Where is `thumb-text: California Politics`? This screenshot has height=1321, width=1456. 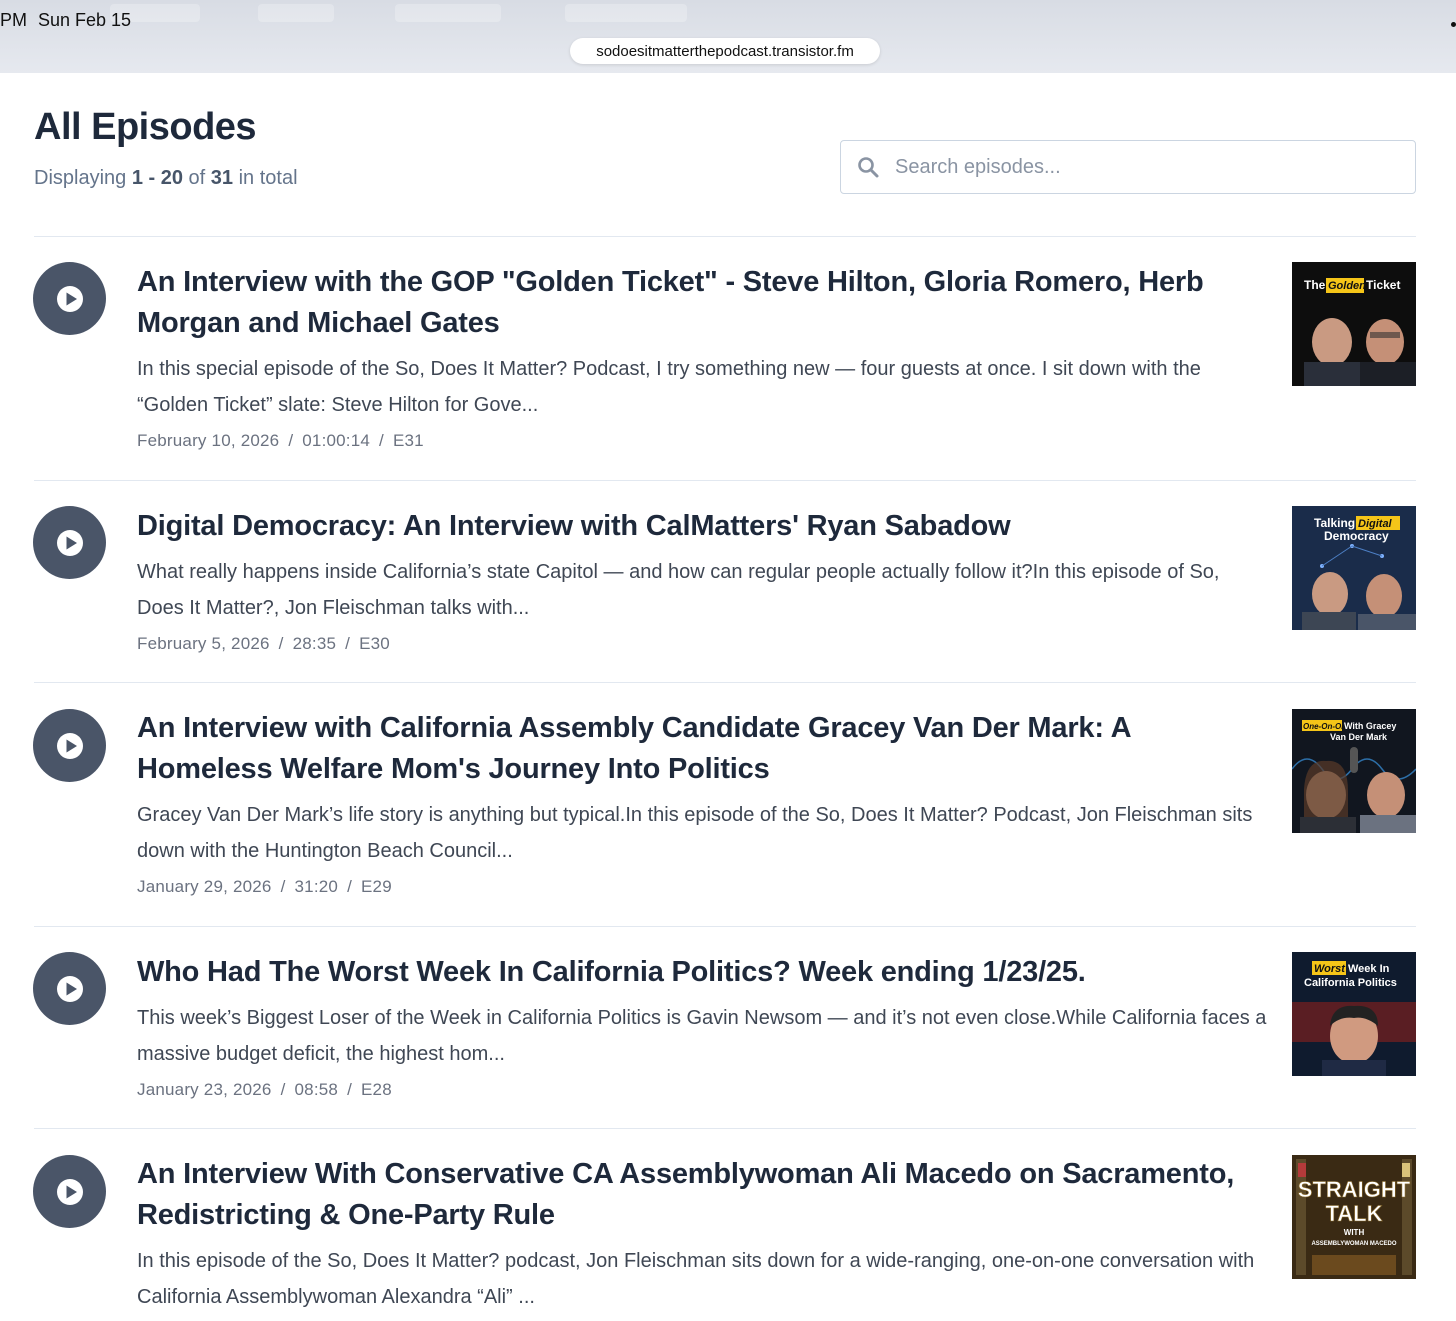
thumb-text: California Politics is located at coordinates (1350, 983).